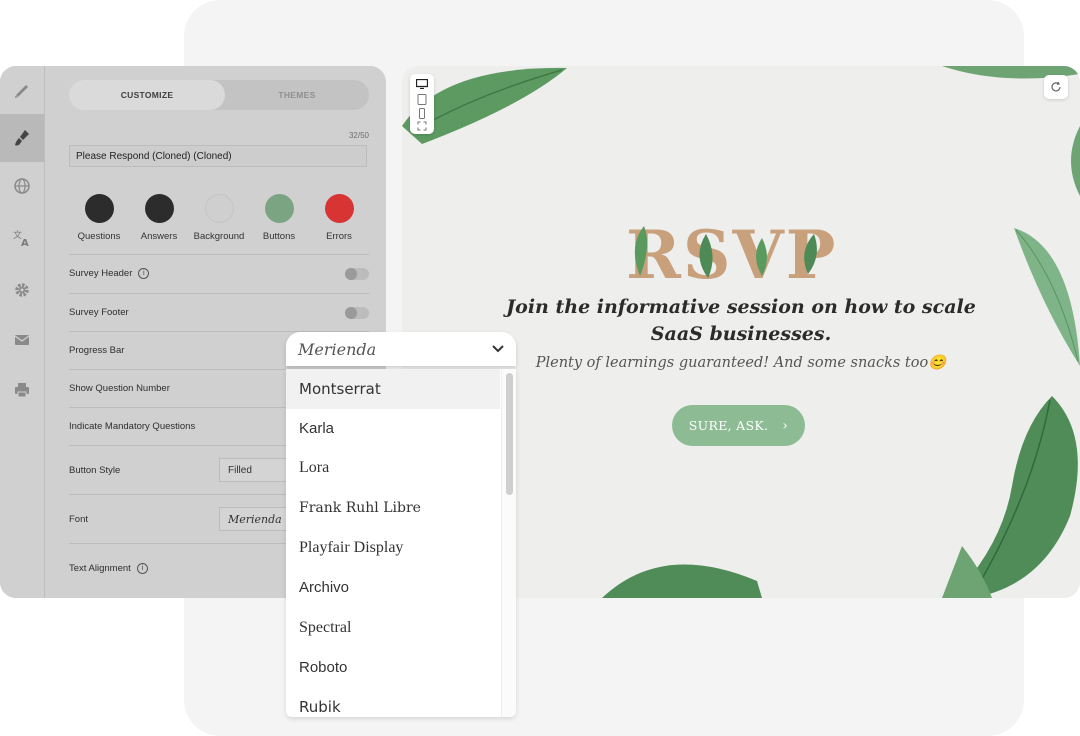 Image resolution: width=1080 pixels, height=736 pixels. Describe the element at coordinates (97, 350) in the screenshot. I see `setting-label: Progress Bar` at that location.